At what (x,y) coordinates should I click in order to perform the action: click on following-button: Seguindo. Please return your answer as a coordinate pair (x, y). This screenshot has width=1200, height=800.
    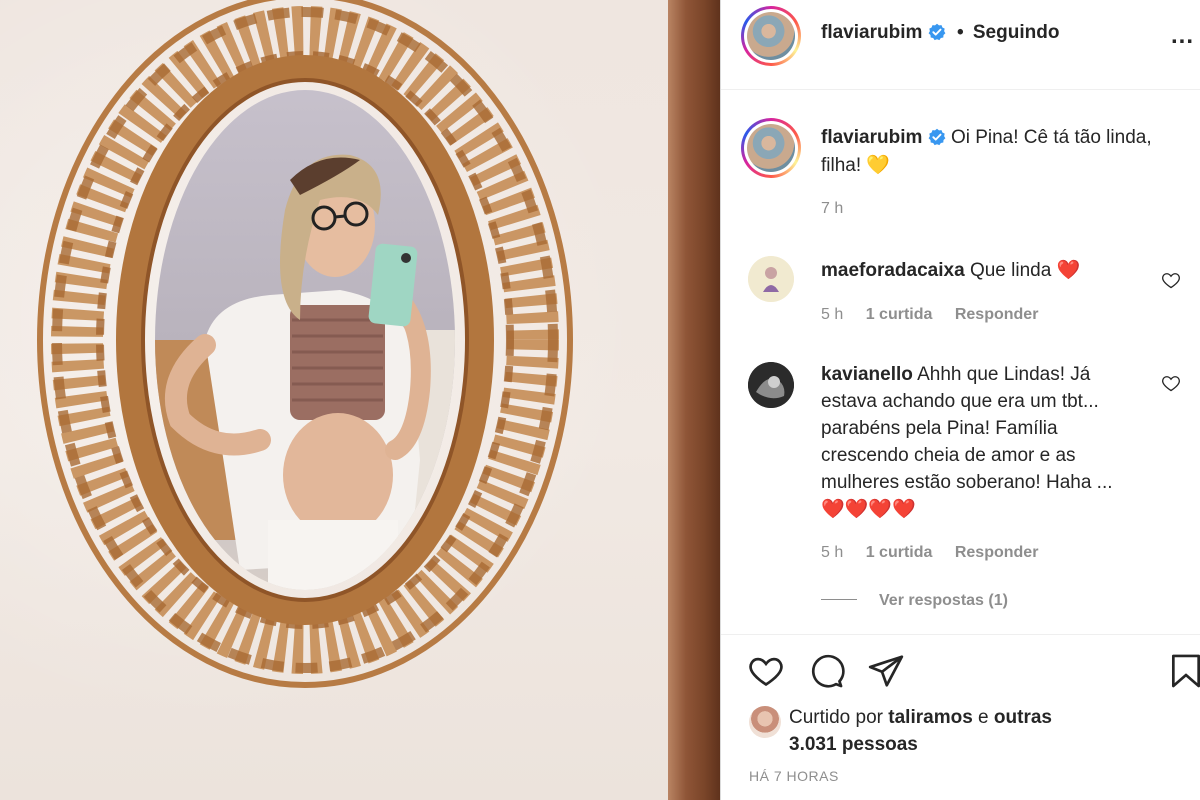
    Looking at the image, I should click on (1016, 32).